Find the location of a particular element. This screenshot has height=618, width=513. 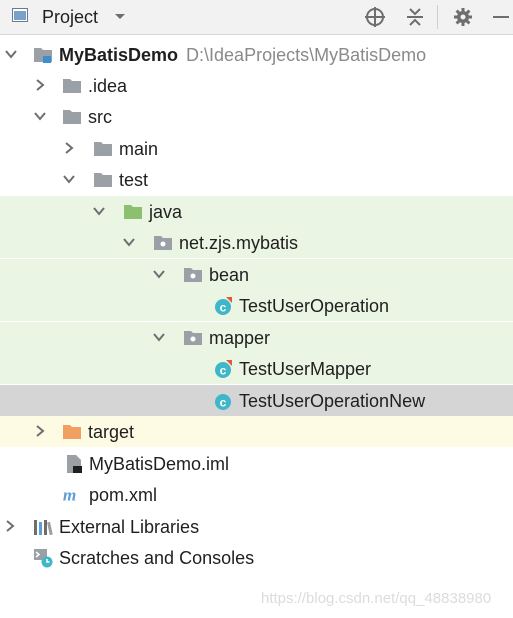

tree-label: src is located at coordinates (100, 117).